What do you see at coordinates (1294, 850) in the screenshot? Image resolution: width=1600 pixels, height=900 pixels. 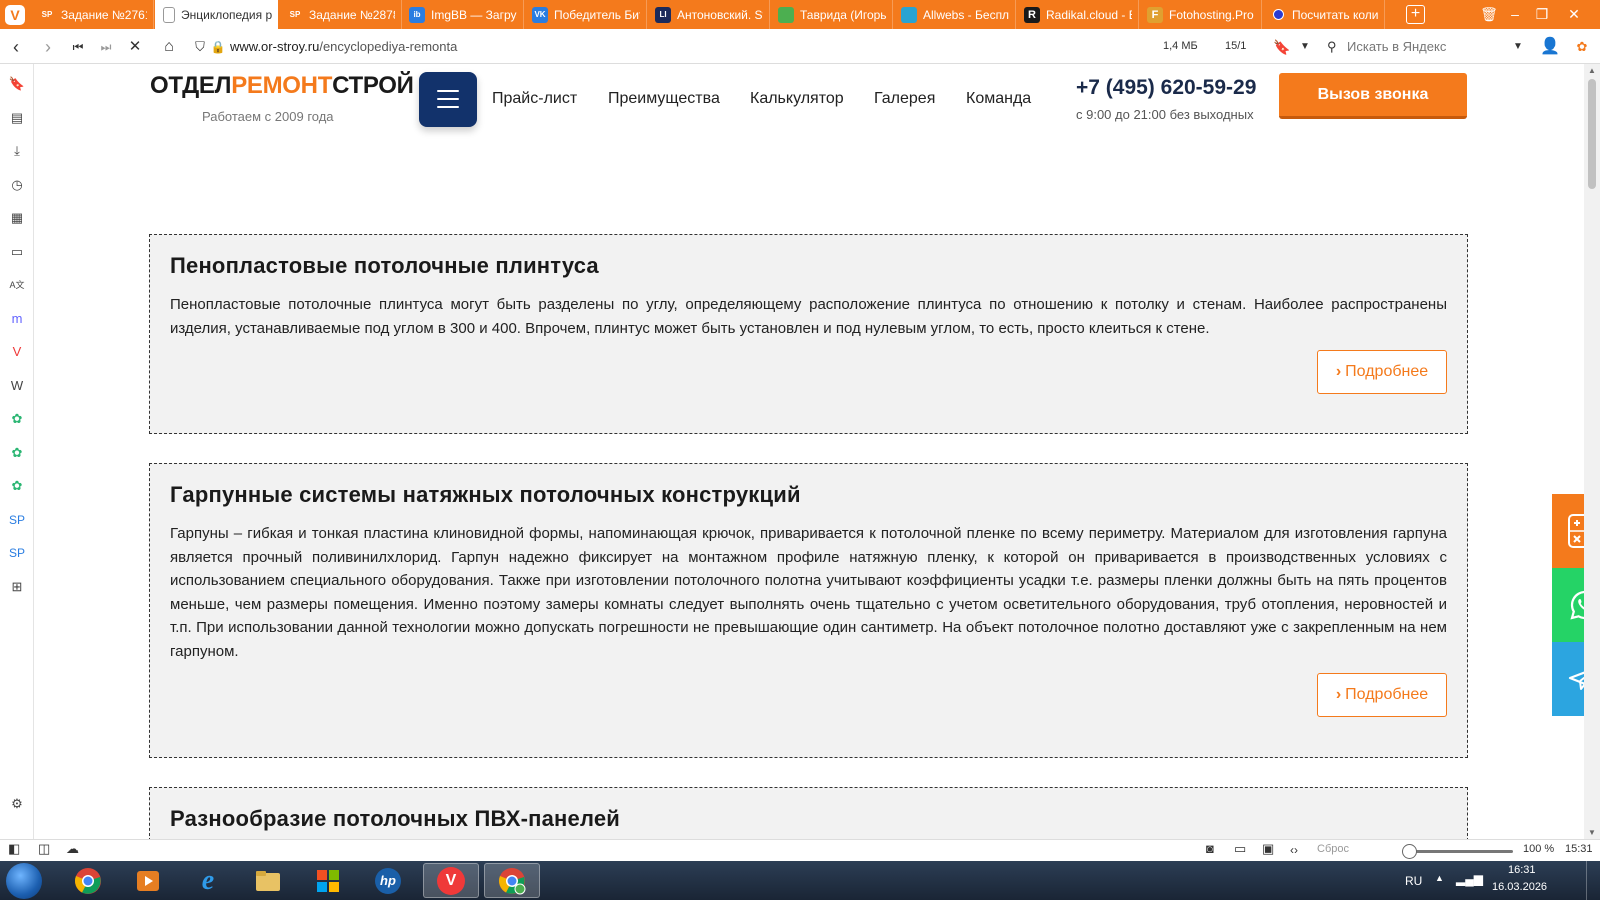 I see `page-actions-icon: ‹›` at bounding box center [1294, 850].